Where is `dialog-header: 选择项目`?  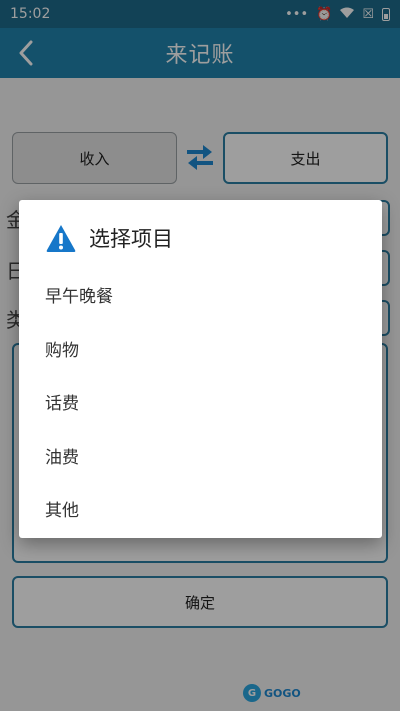
dialog-header: 选择项目 is located at coordinates (109, 238).